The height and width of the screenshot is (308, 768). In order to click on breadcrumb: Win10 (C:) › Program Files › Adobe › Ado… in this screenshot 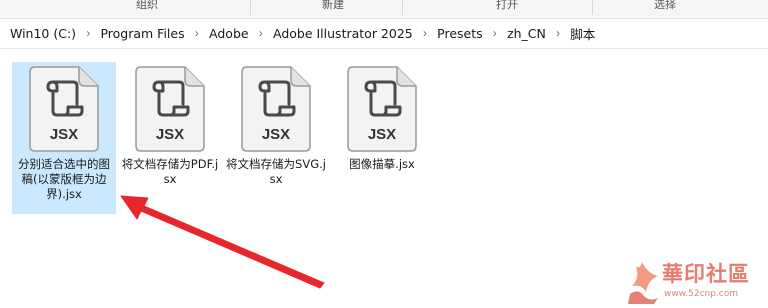, I will do `click(384, 34)`.